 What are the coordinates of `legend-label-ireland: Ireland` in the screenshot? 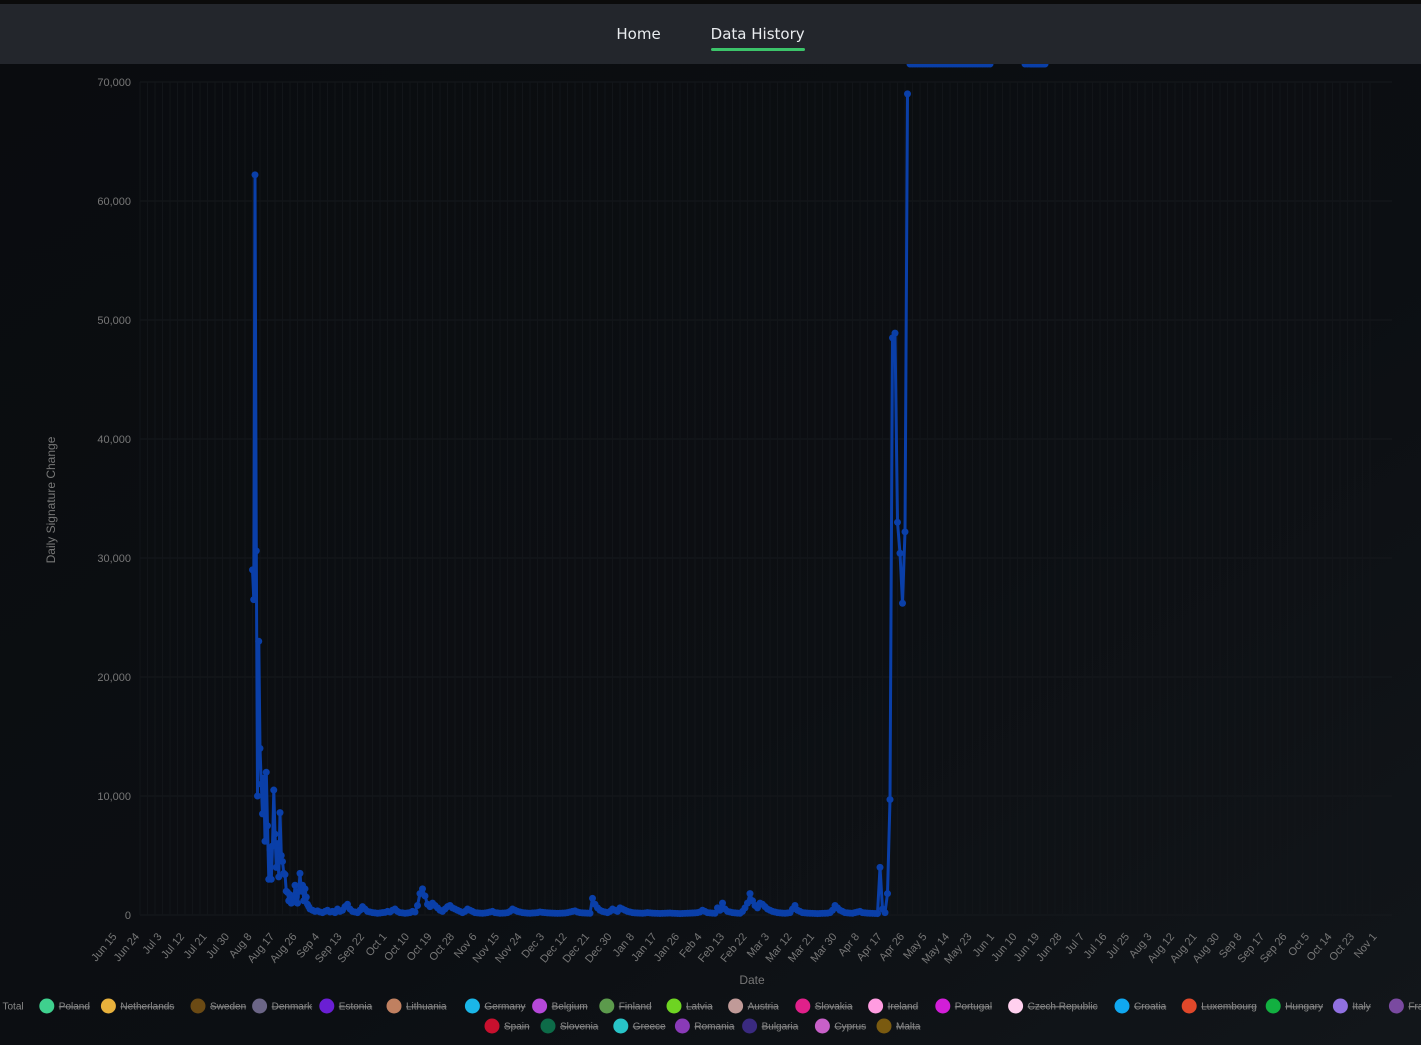 It's located at (903, 1007).